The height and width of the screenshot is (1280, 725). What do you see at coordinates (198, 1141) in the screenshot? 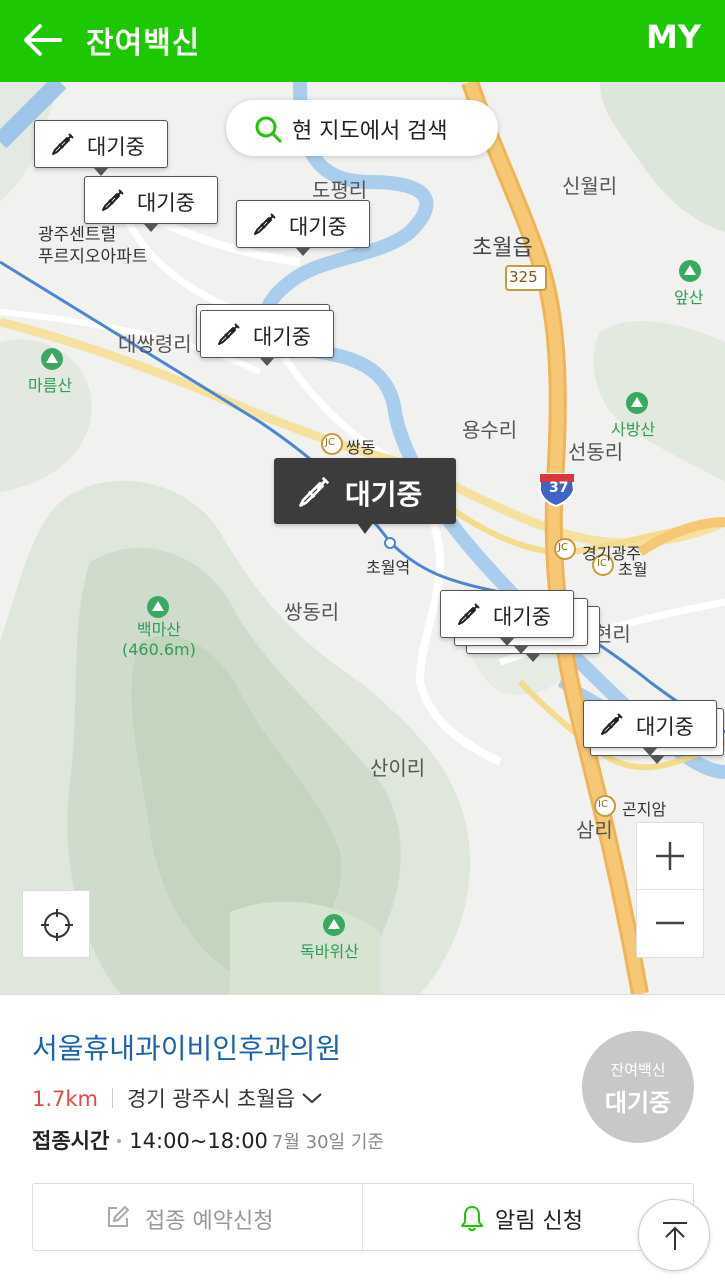
I see `time-value: 14:00~18:00` at bounding box center [198, 1141].